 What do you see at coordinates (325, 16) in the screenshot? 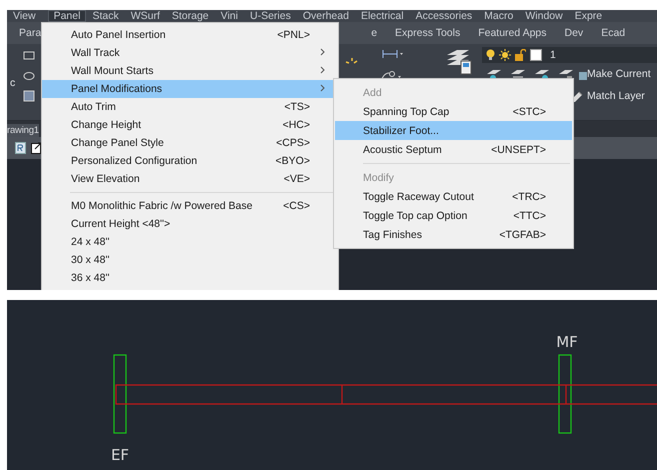
I see `menu-bar-item: Overhead` at bounding box center [325, 16].